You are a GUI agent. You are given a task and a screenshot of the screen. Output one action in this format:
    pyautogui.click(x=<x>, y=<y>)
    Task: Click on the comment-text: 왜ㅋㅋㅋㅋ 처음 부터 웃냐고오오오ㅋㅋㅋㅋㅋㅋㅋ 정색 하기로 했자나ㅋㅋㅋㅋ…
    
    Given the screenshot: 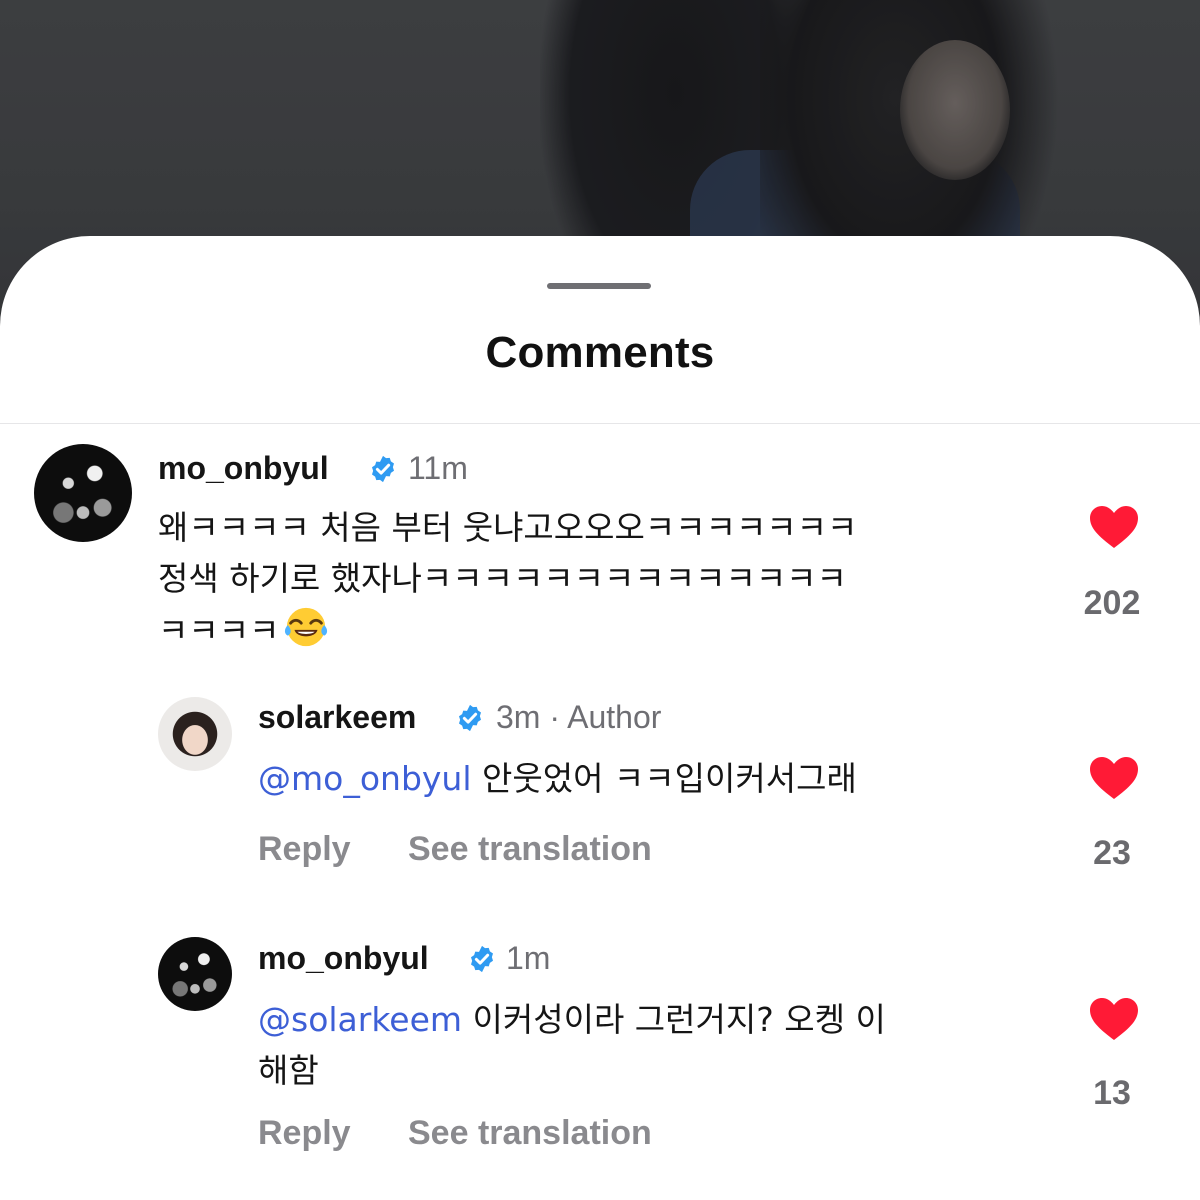 What is the action you would take?
    pyautogui.click(x=507, y=579)
    